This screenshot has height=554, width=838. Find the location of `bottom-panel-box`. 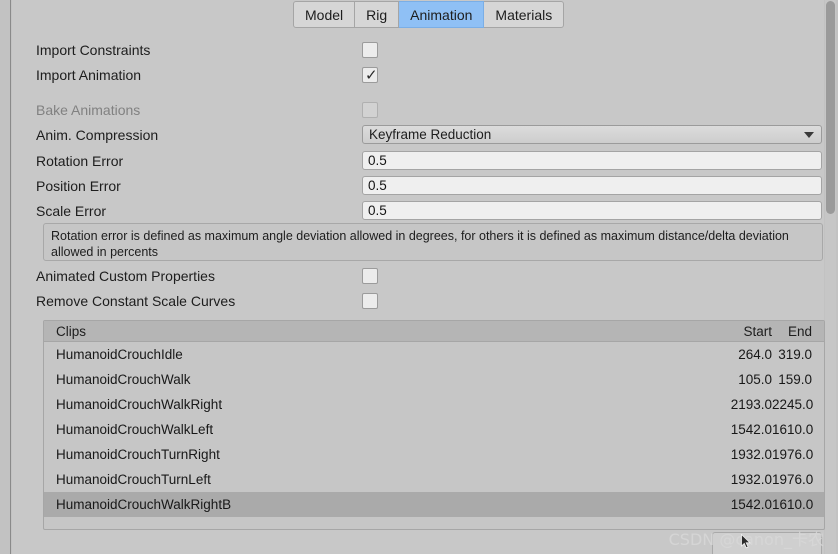

bottom-panel-box is located at coordinates (767, 543).